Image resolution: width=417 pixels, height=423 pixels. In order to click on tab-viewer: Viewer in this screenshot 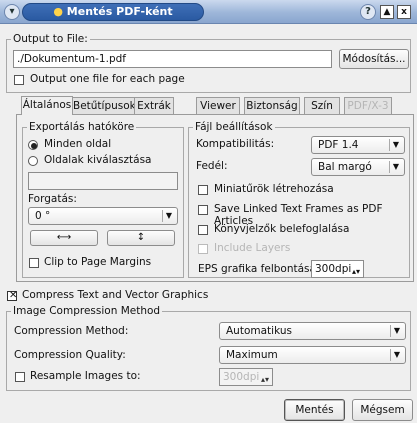, I will do `click(218, 106)`.